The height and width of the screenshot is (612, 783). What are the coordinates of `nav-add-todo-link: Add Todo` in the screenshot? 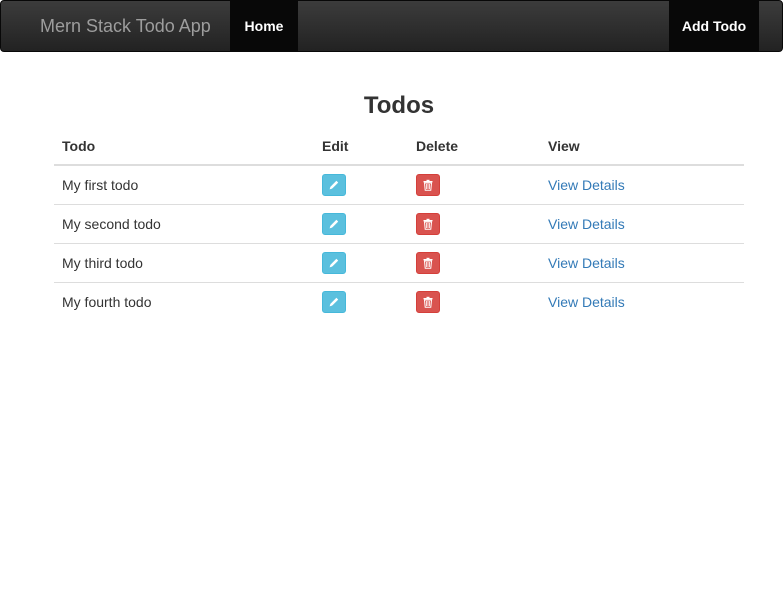 It's located at (714, 26).